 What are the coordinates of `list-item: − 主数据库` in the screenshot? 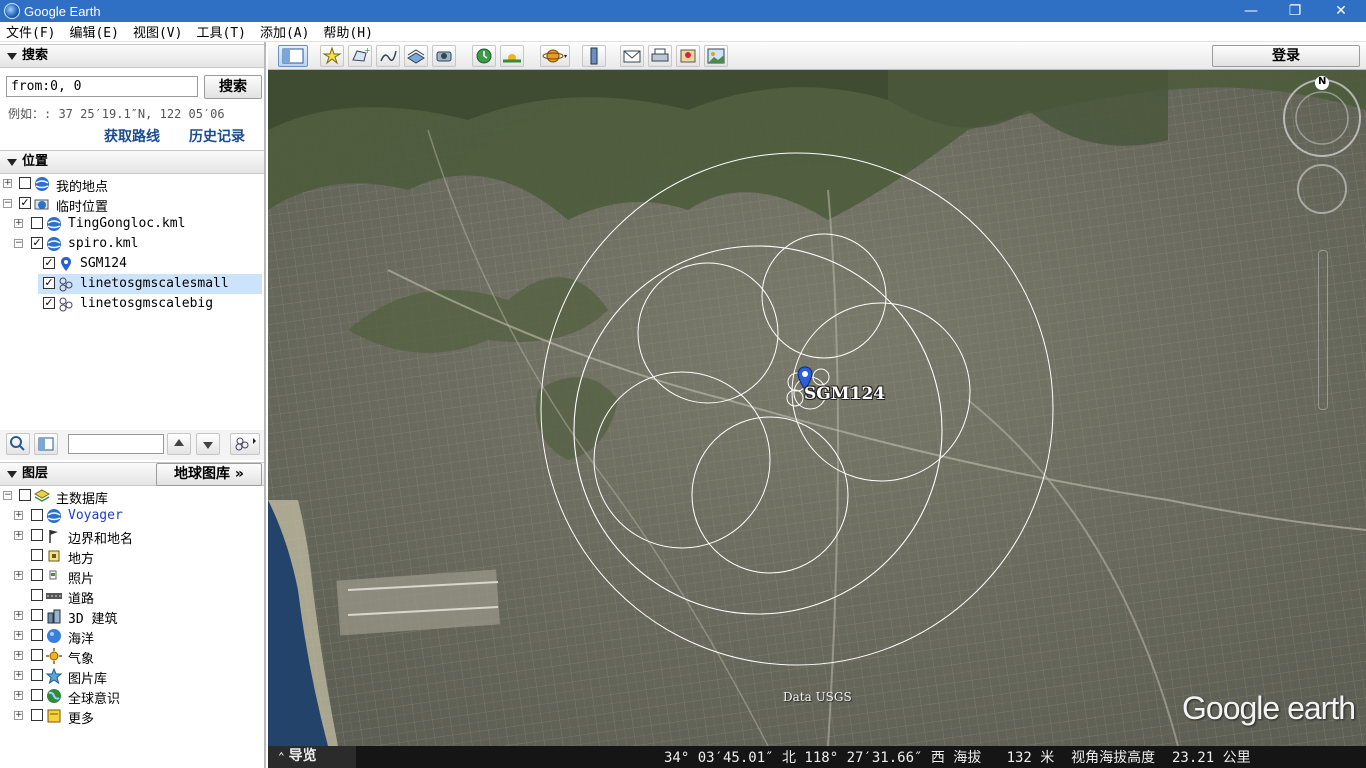 It's located at (132, 496).